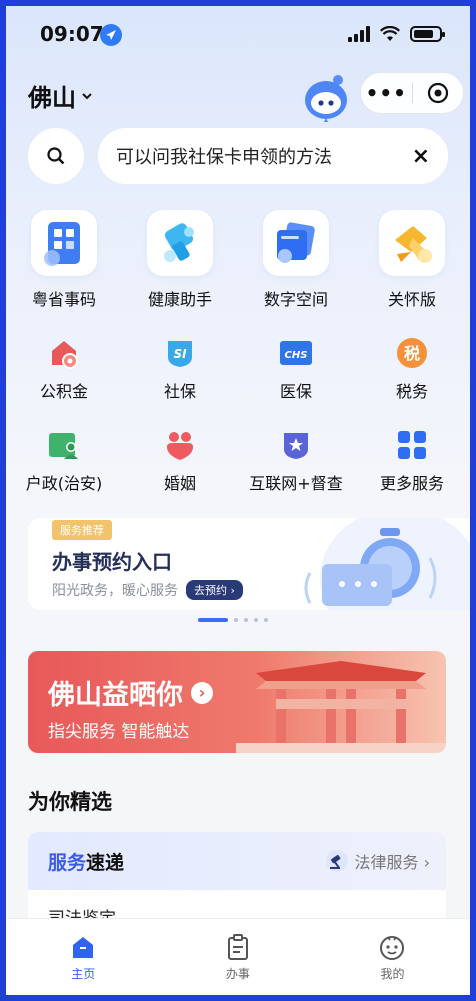  What do you see at coordinates (237, 974) in the screenshot?
I see `tab-label: 办事` at bounding box center [237, 974].